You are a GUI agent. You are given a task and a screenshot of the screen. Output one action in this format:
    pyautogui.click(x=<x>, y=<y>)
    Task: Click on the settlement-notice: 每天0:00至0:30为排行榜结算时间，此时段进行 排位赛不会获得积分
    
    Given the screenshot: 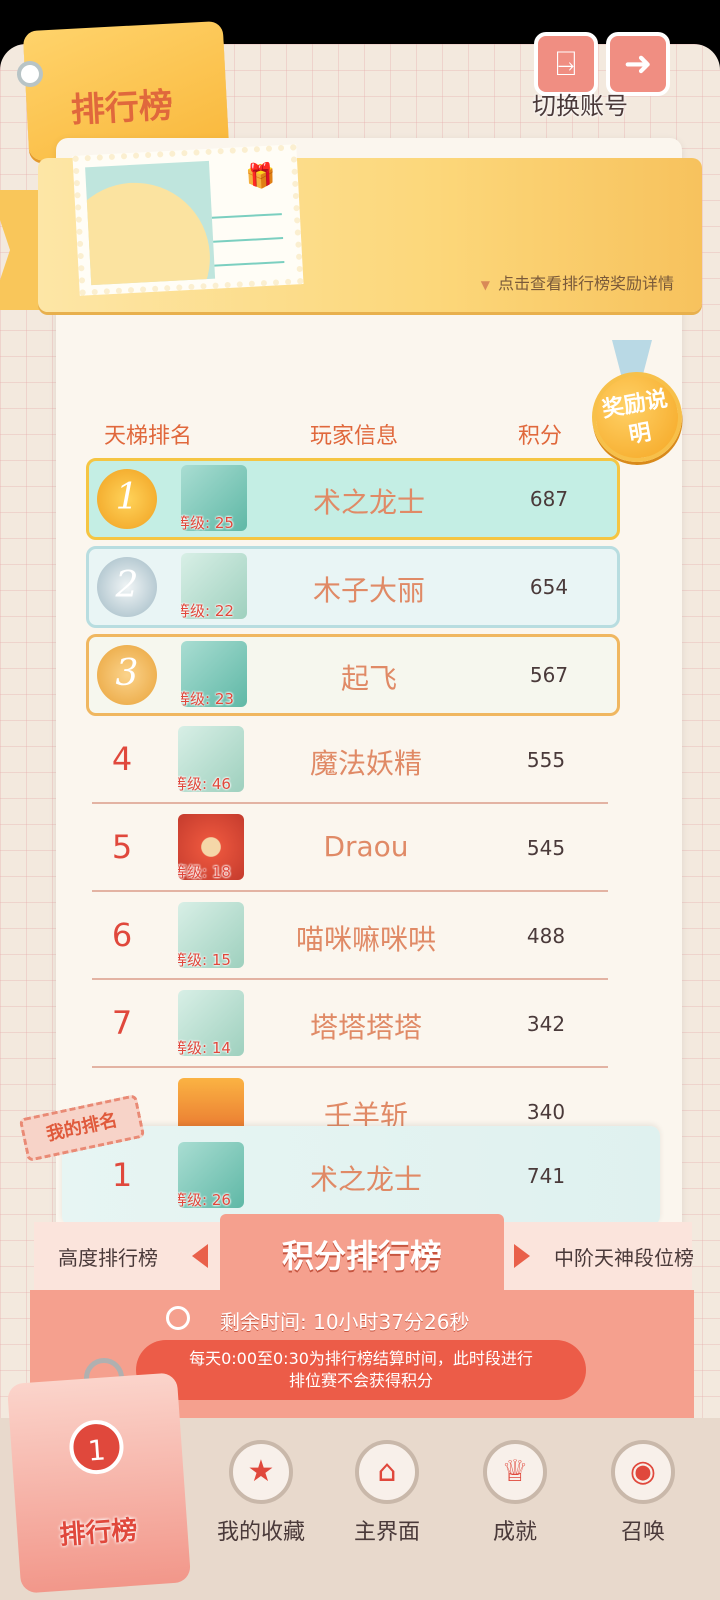 What is the action you would take?
    pyautogui.click(x=361, y=1370)
    